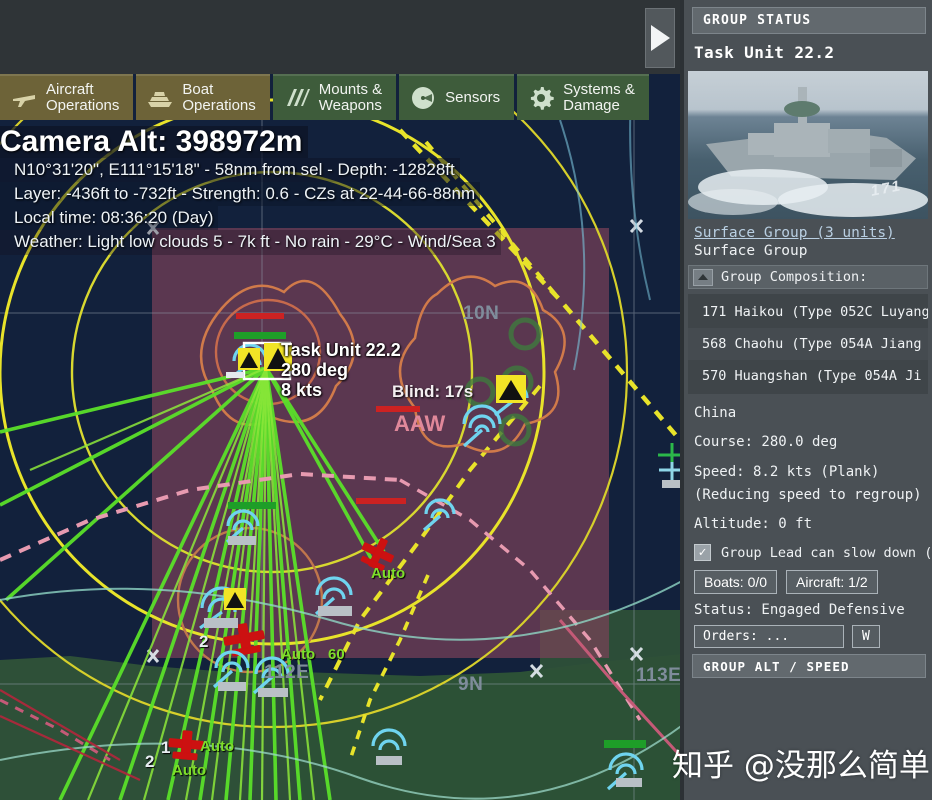 The width and height of the screenshot is (932, 800). I want to click on tab-weapons-label1: Mounts &, so click(350, 89).